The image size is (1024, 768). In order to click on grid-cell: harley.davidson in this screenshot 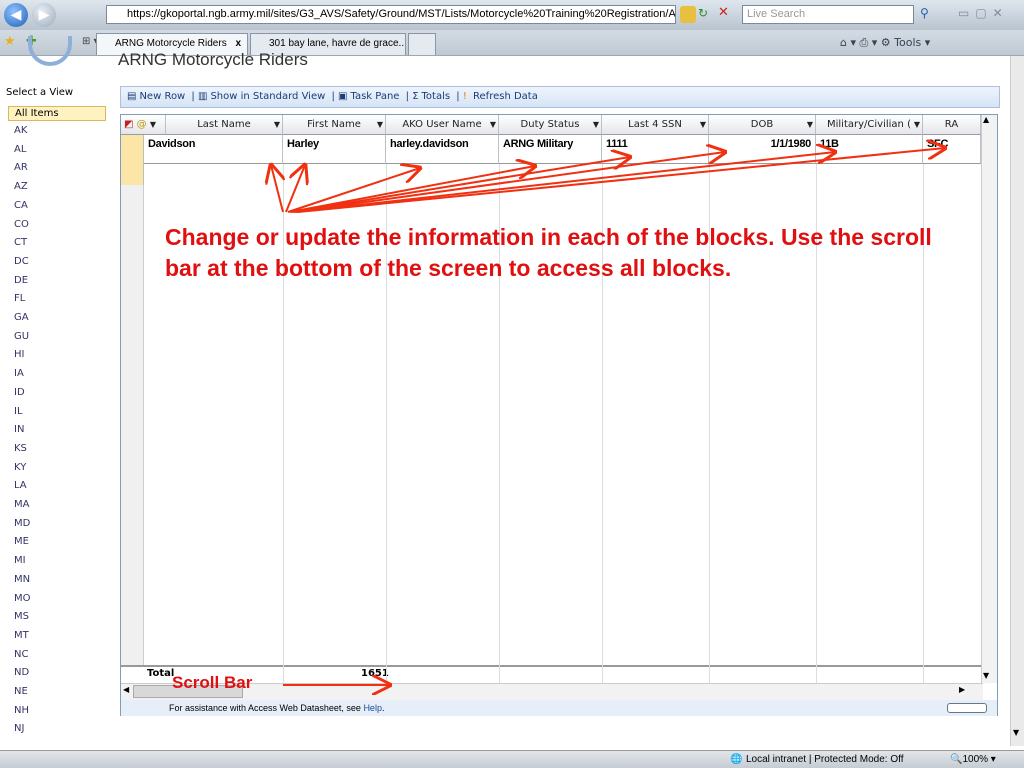, I will do `click(442, 149)`.